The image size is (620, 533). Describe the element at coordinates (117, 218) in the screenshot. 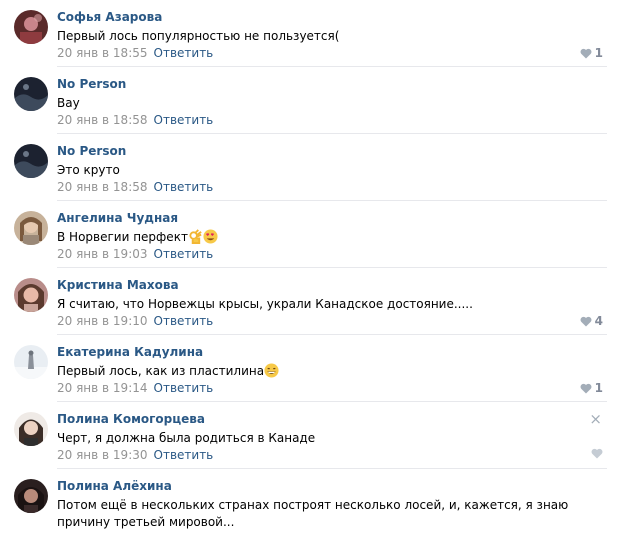

I see `comment-author: Ангелина Чудная` at that location.